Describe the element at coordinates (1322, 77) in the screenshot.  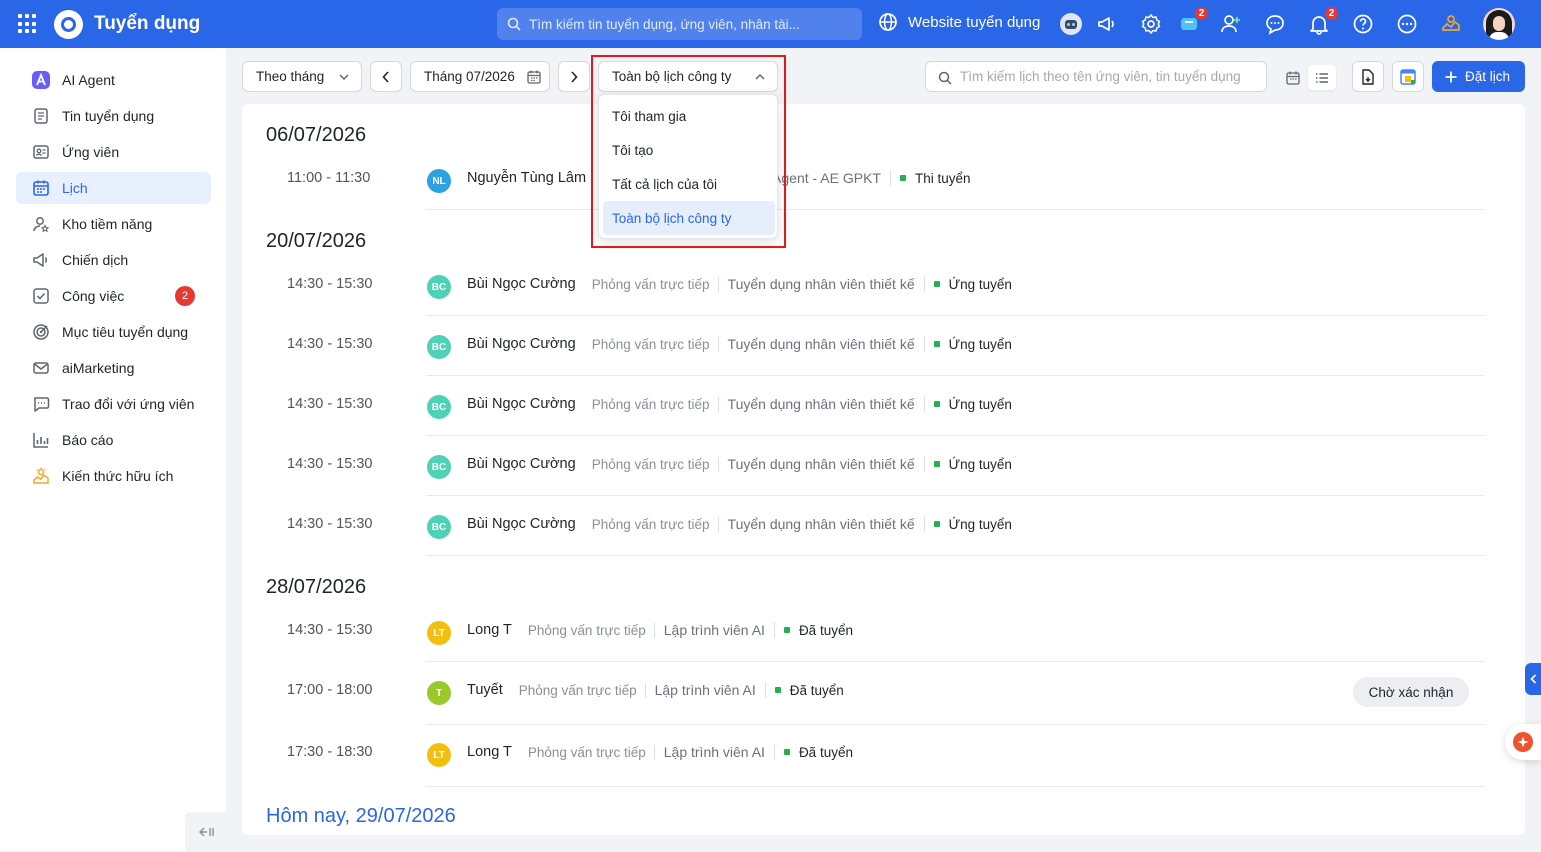
I see `list-view-button` at that location.